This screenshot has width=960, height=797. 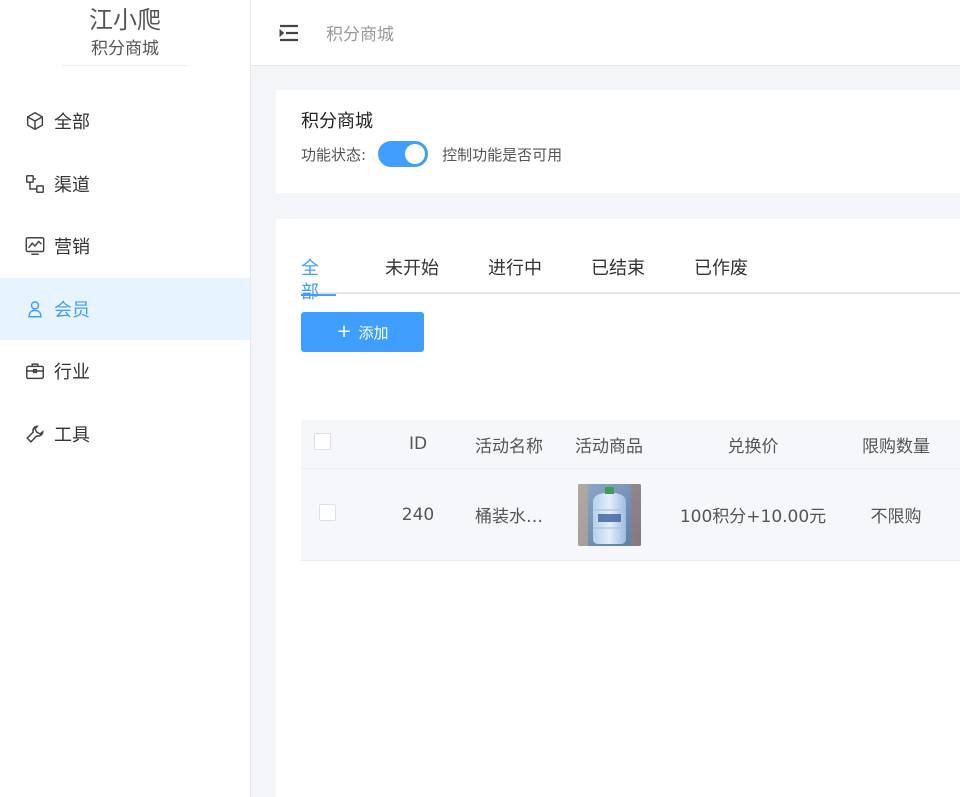 I want to click on toggle-knob, so click(x=415, y=154).